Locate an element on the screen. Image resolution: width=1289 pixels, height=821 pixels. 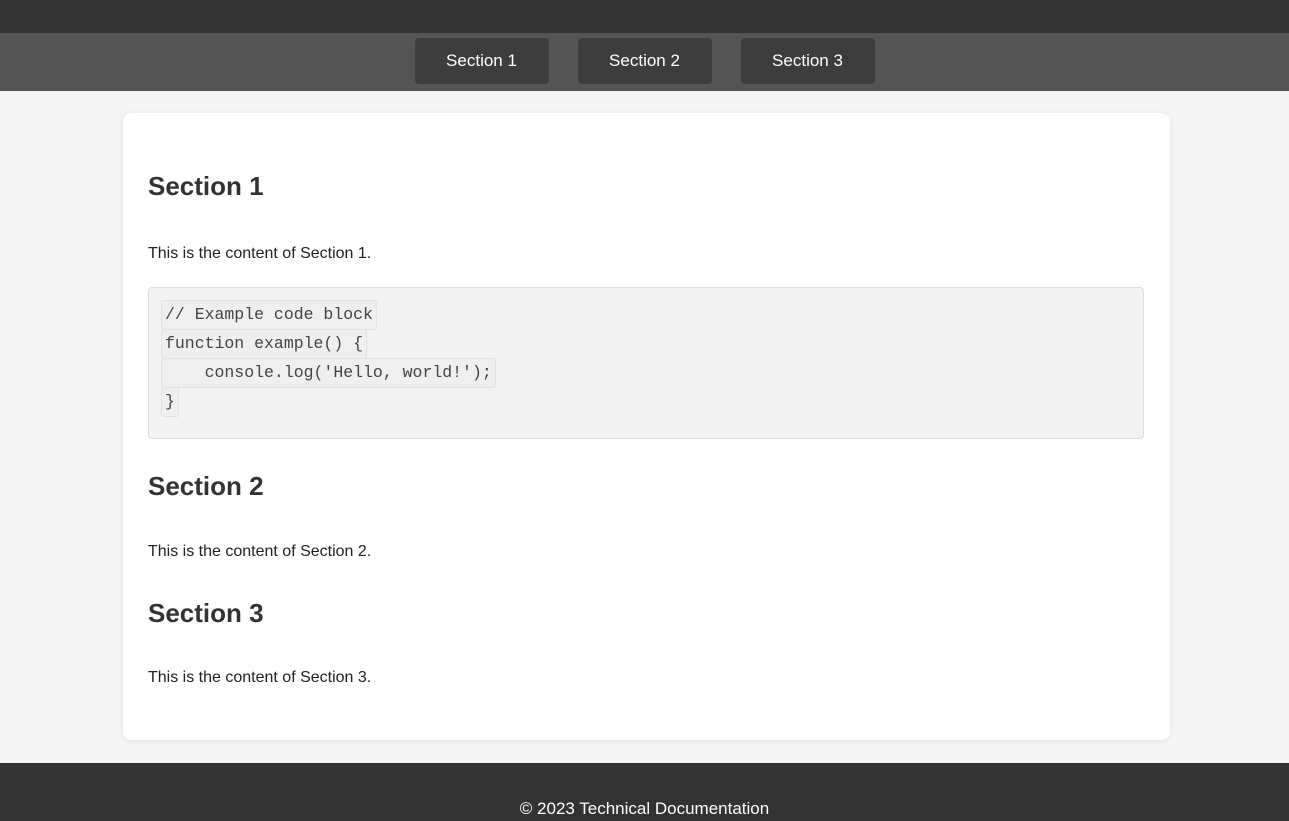
code-line: function example() { is located at coordinates (264, 344).